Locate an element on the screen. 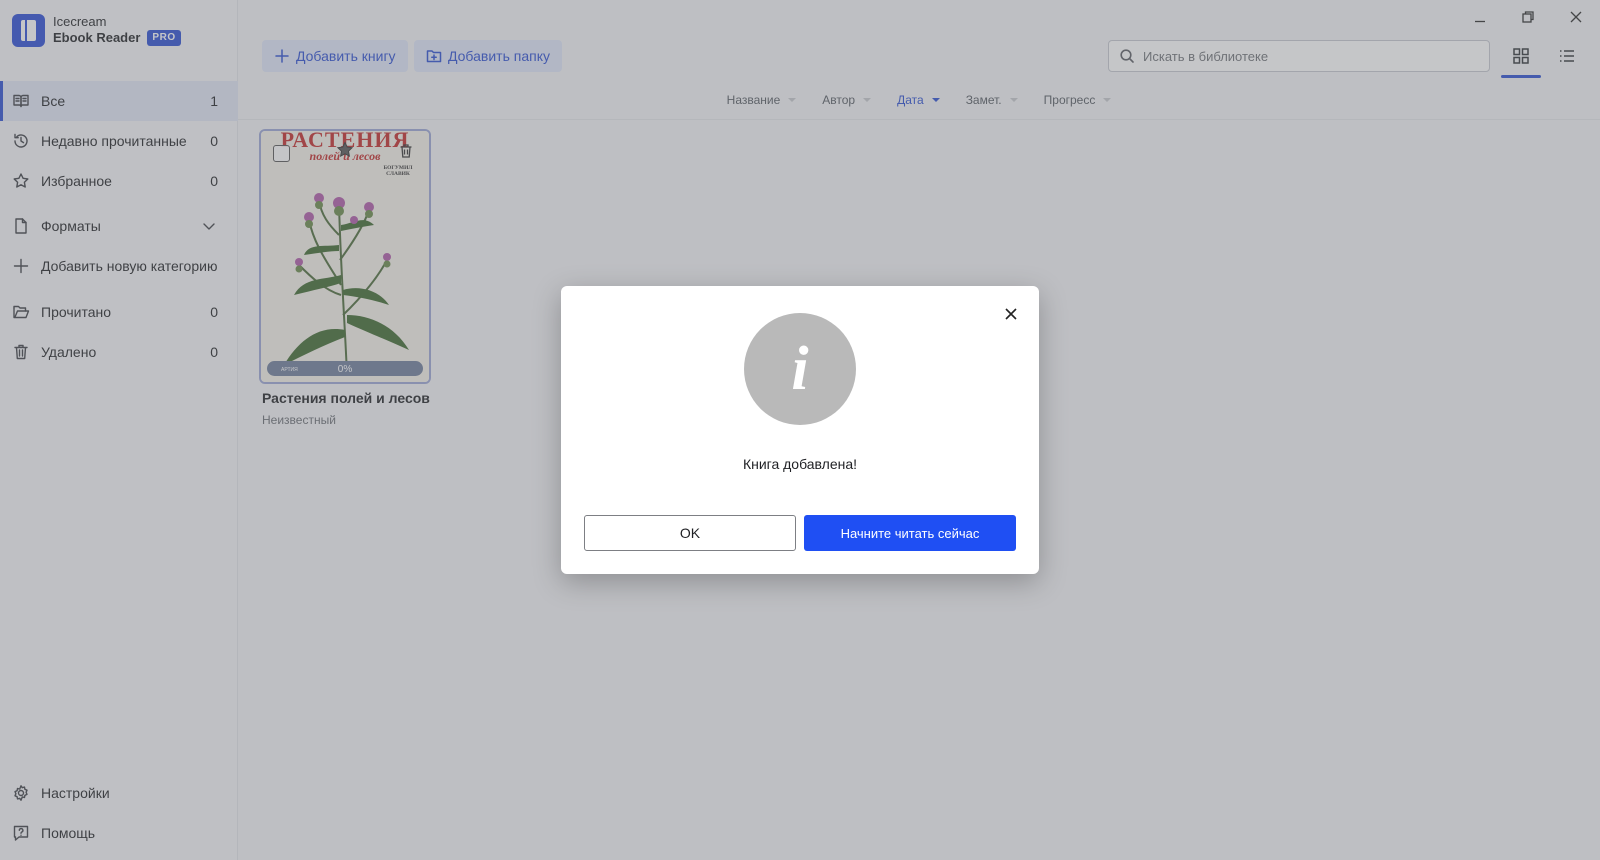  start-reading-button: Начните читать сейчас is located at coordinates (910, 533).